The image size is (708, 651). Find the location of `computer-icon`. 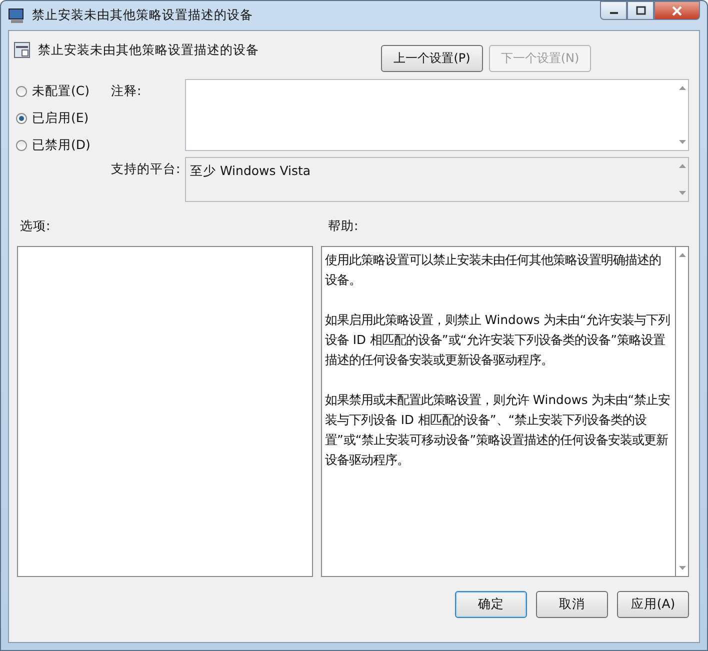

computer-icon is located at coordinates (17, 16).